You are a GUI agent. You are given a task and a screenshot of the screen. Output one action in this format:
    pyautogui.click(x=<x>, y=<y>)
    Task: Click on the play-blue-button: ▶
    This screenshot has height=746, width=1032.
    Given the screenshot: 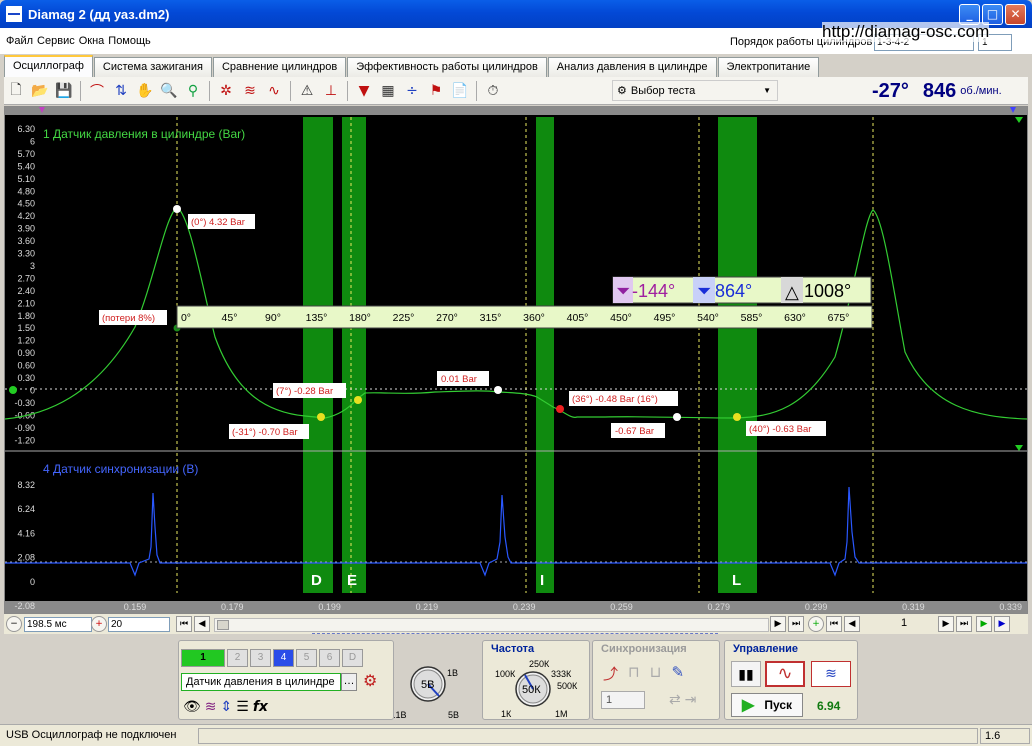 What is the action you would take?
    pyautogui.click(x=1002, y=624)
    